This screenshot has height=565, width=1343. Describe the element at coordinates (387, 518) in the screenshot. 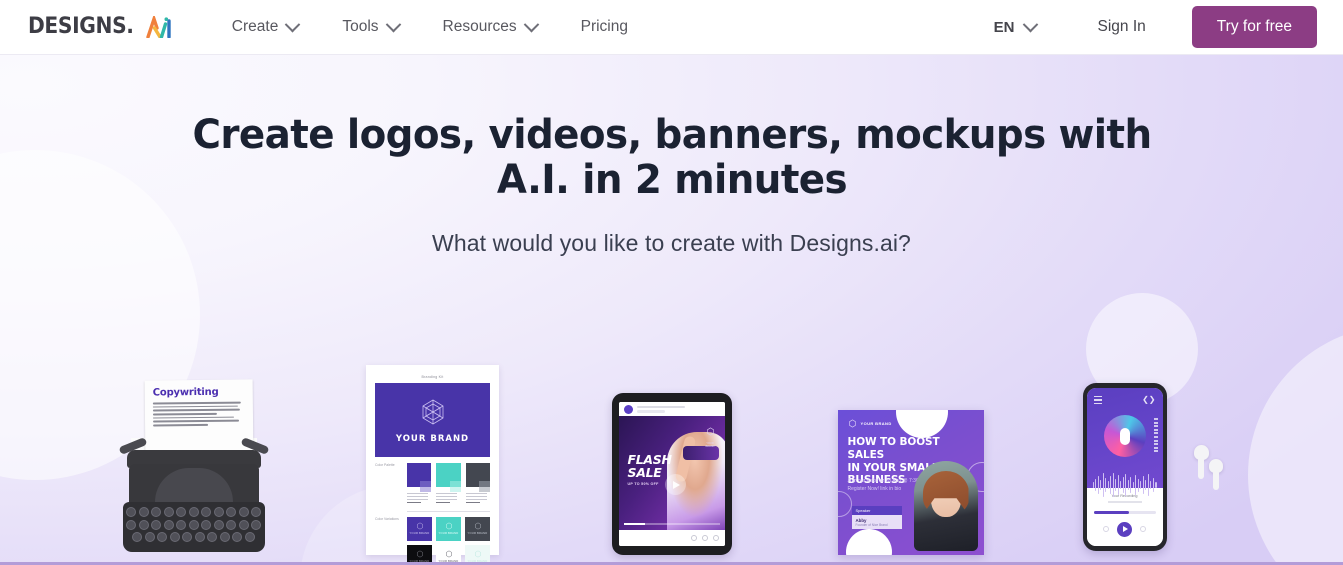

I see `logo-variations-label: Color Variations` at that location.